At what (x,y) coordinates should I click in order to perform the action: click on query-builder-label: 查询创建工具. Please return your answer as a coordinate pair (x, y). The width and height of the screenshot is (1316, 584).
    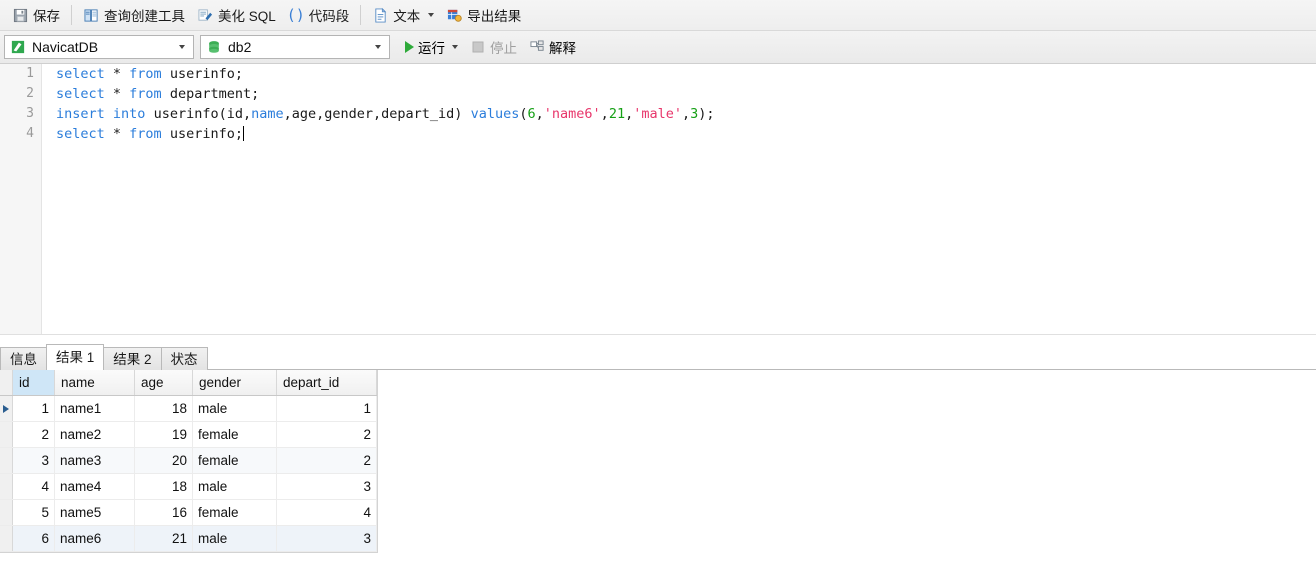
    Looking at the image, I should click on (144, 16).